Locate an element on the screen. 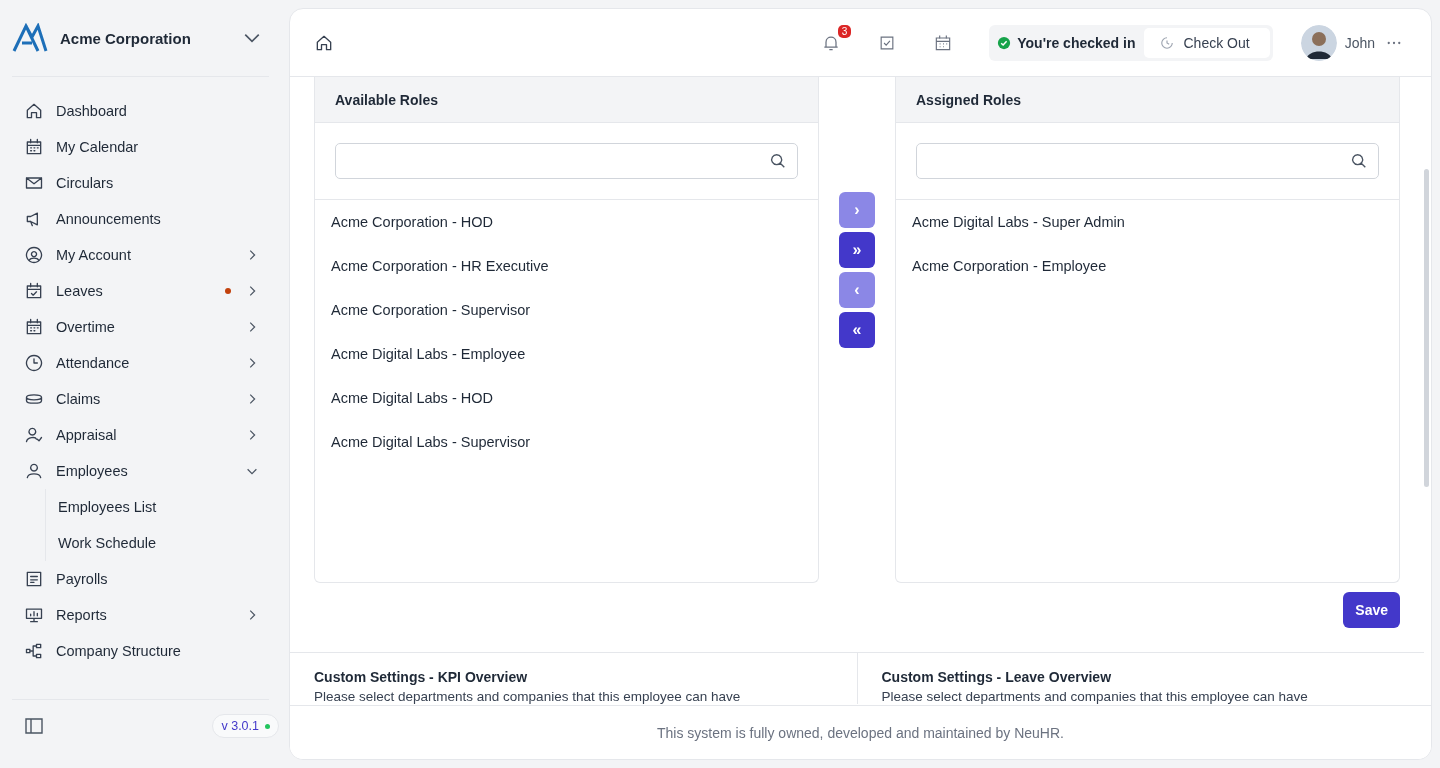 The height and width of the screenshot is (768, 1440). sidebar-item: My Calendar is located at coordinates (140, 147).